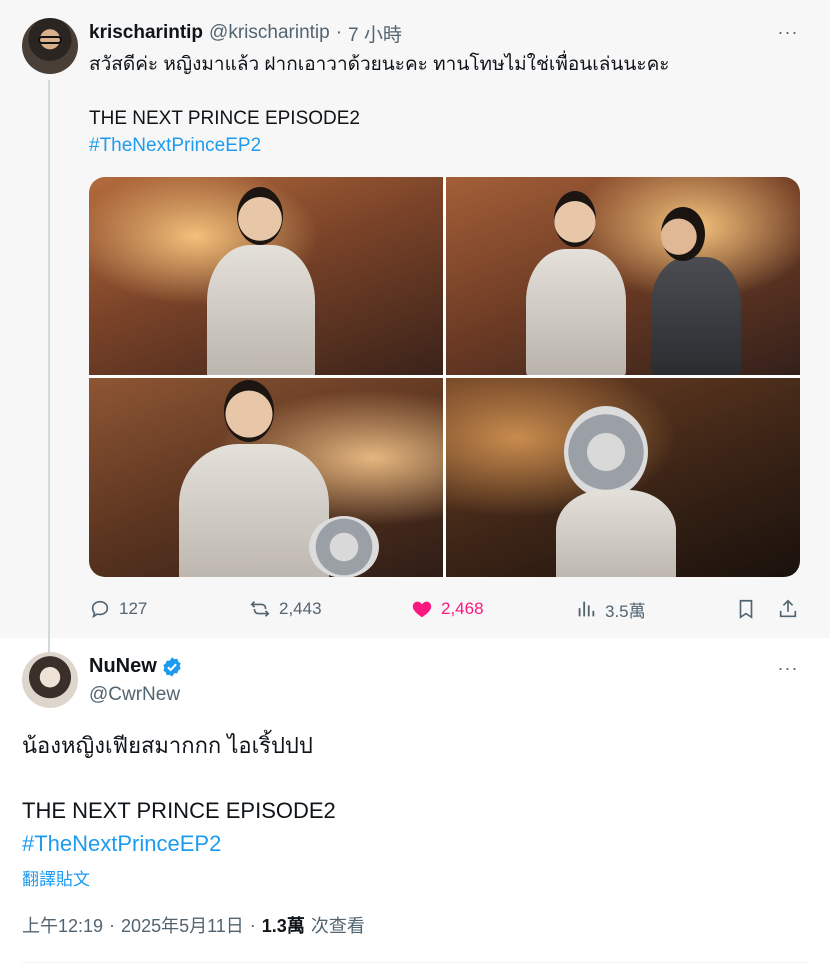  What do you see at coordinates (167, 745) in the screenshot?
I see `tweet-text-line: น้องหญิงเฟียสมากกก ไอเริ้ปปป` at bounding box center [167, 745].